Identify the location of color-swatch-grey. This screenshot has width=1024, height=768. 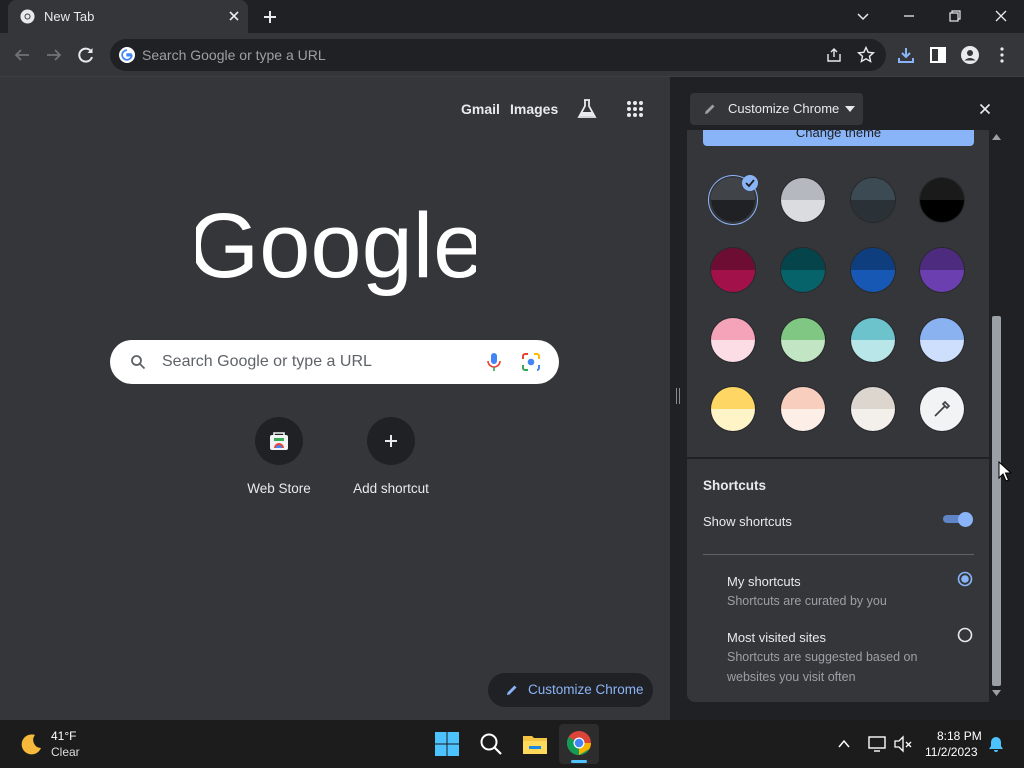
(803, 200).